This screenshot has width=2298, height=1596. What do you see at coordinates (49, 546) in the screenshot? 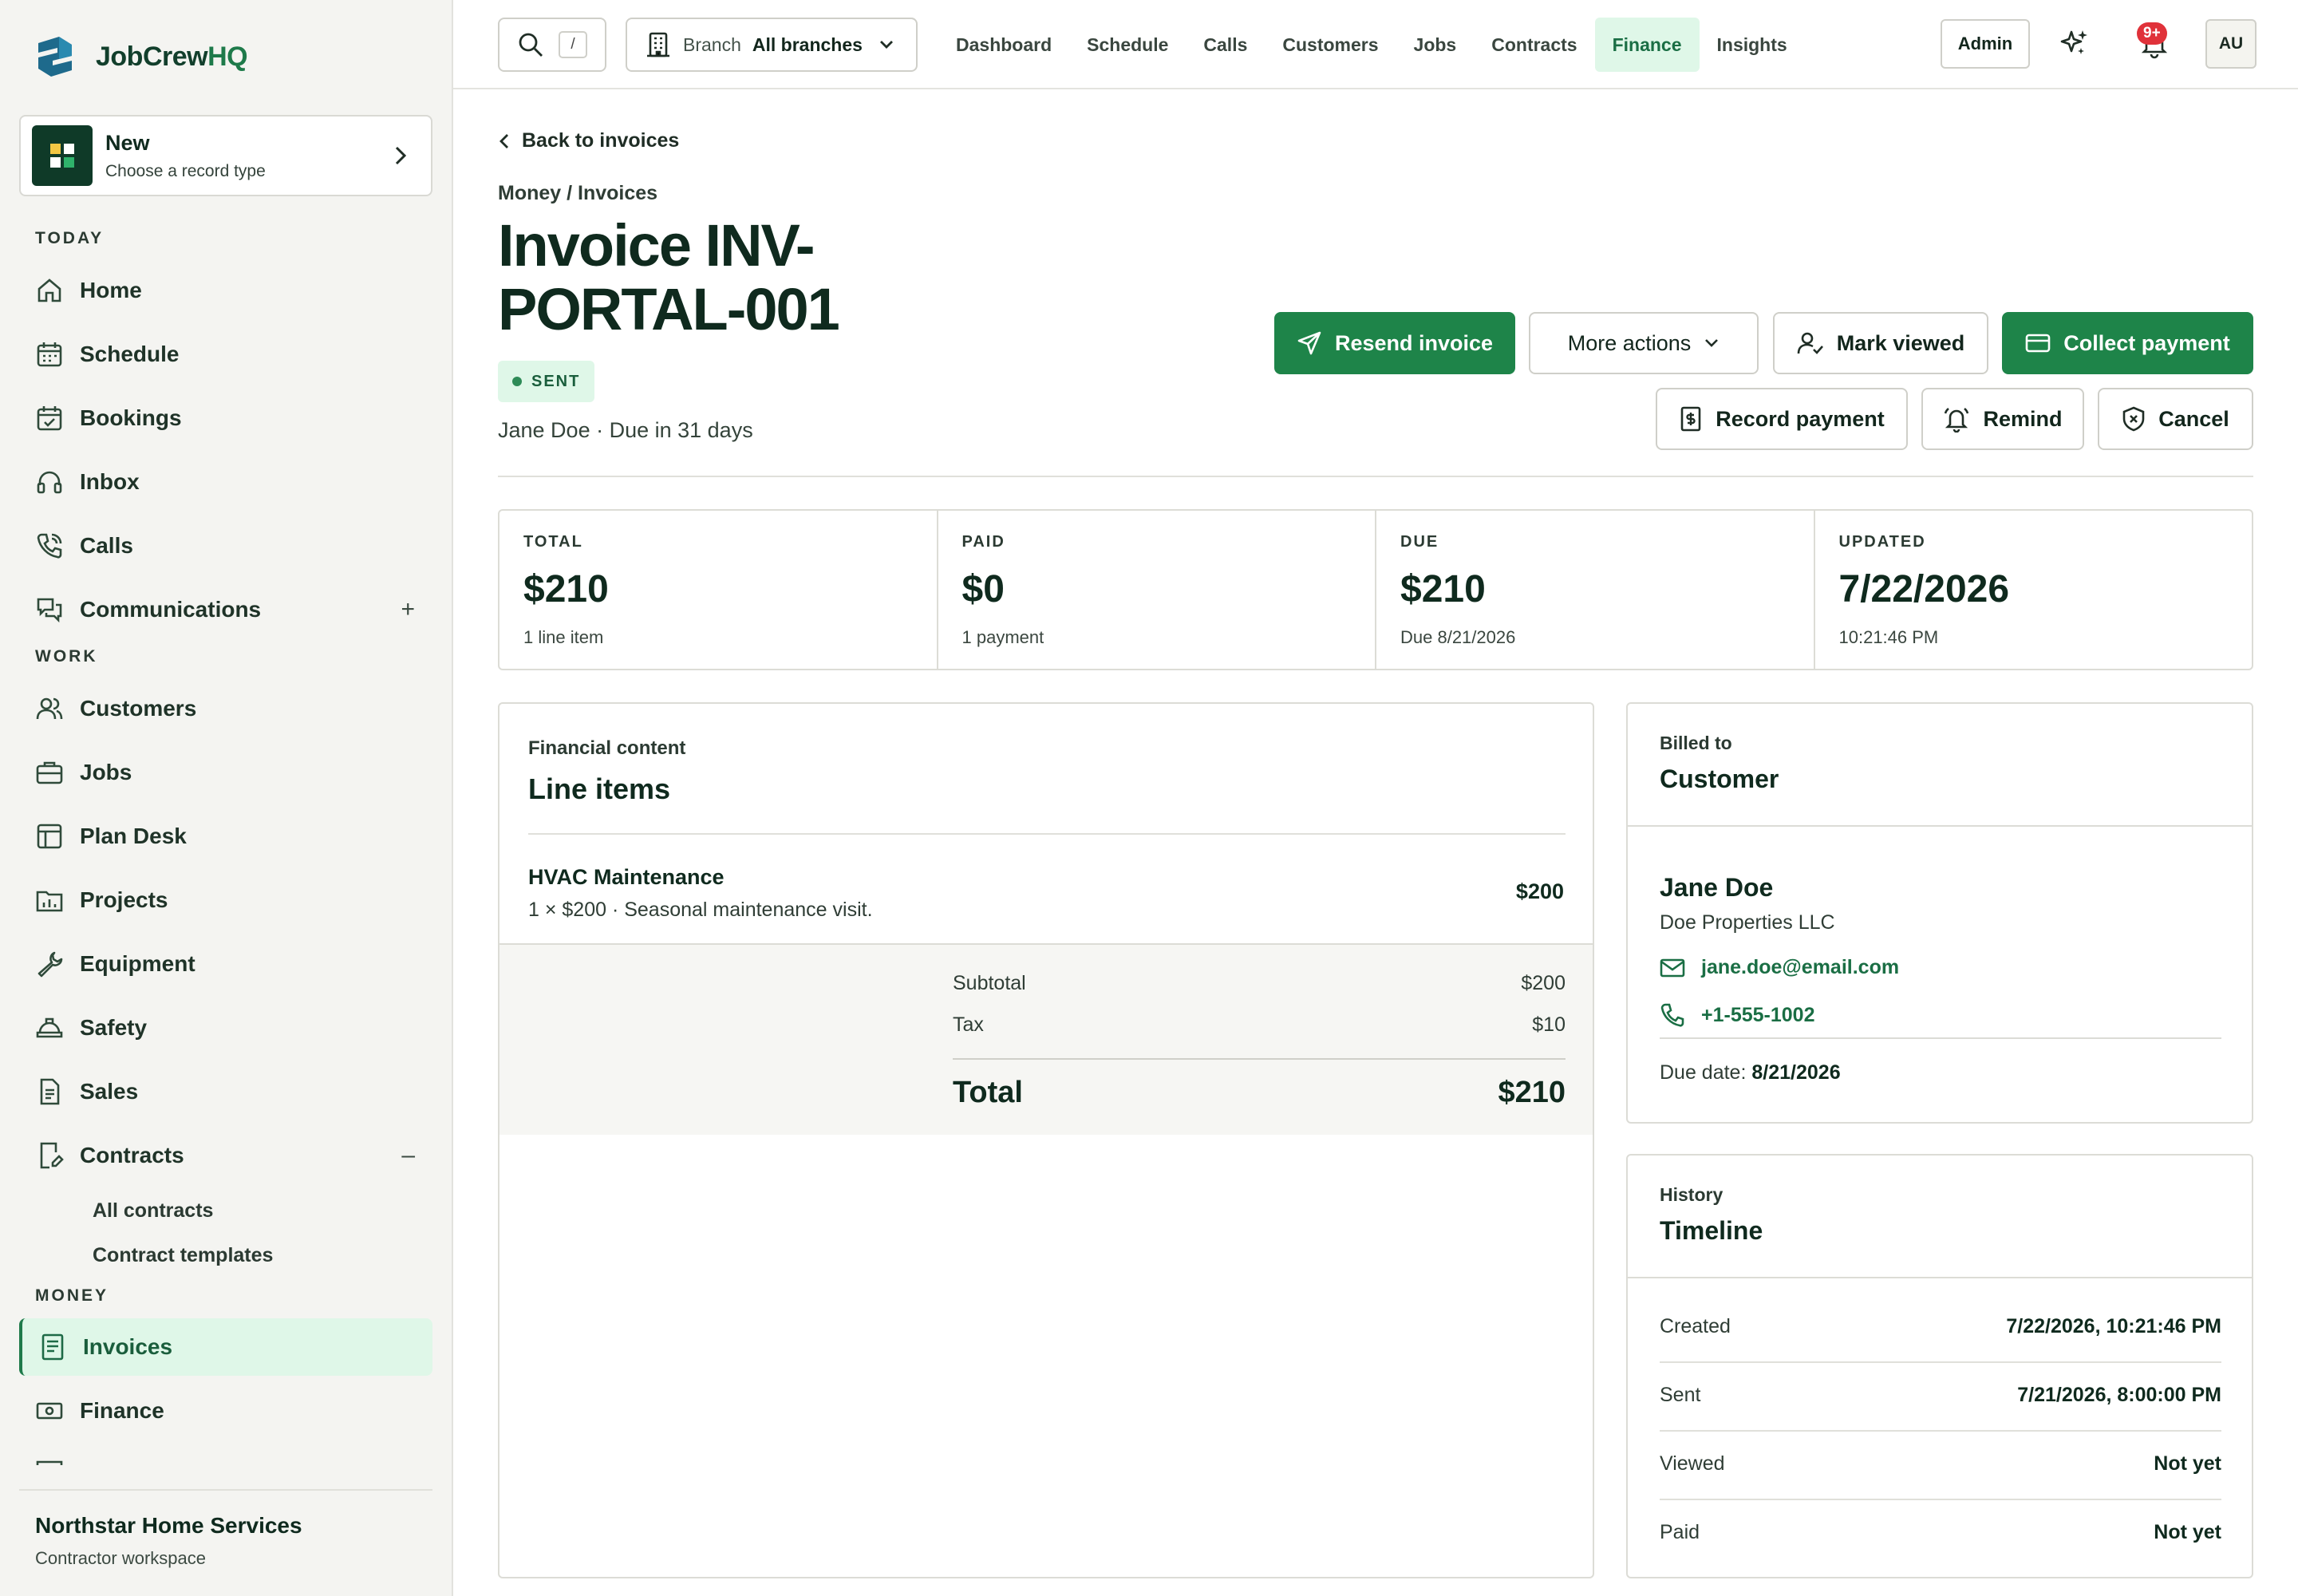
I see `phone-call-icon` at bounding box center [49, 546].